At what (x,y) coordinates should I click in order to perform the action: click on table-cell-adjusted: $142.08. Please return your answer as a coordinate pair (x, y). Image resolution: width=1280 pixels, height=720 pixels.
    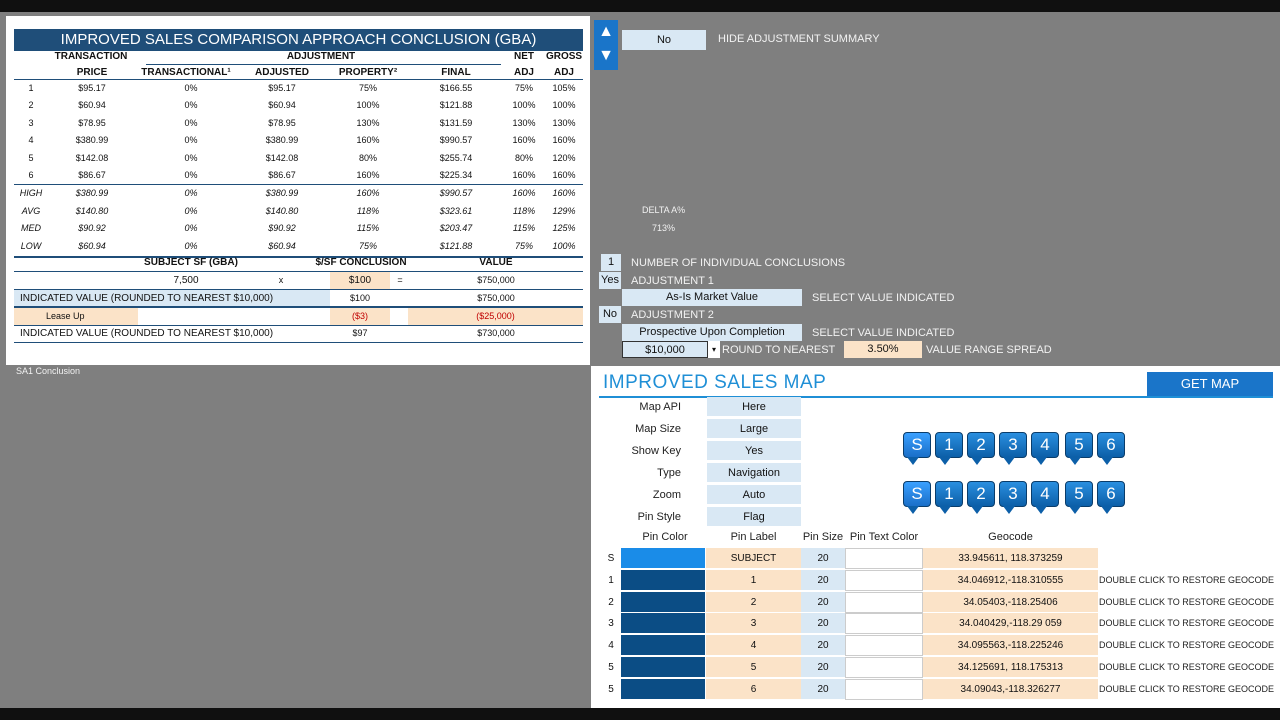
    Looking at the image, I should click on (282, 157).